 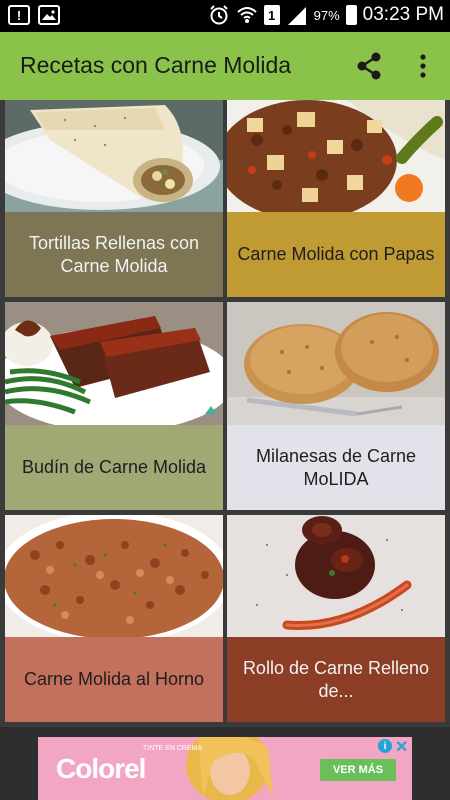 I want to click on ad-banner: TINTE EN CREMA Colorel VER MÁS i ✕, so click(x=225, y=763).